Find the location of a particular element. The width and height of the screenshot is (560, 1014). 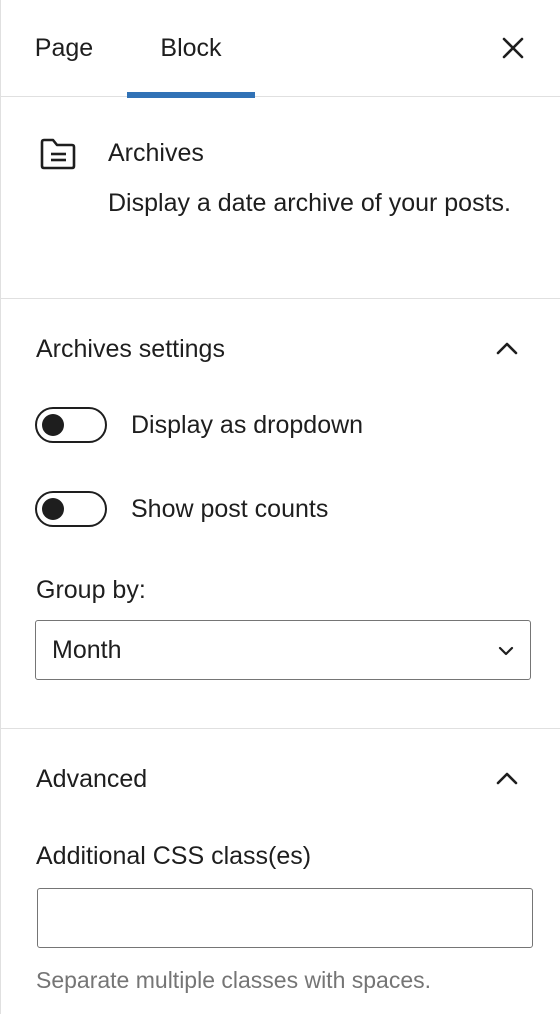

block-title: Archives is located at coordinates (156, 153).